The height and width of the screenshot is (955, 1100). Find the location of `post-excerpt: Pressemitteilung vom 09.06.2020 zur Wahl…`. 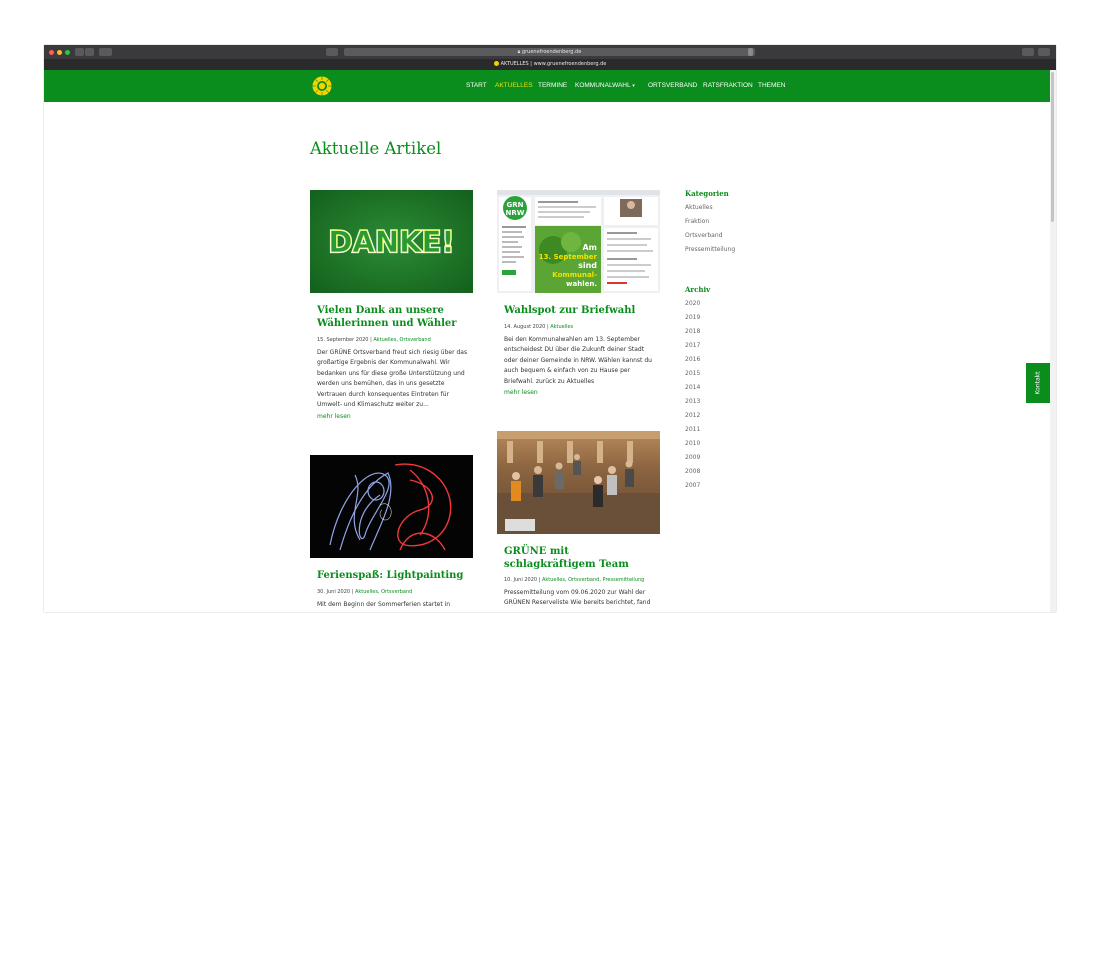

post-excerpt: Pressemitteilung vom 09.06.2020 zur Wahl… is located at coordinates (577, 598).